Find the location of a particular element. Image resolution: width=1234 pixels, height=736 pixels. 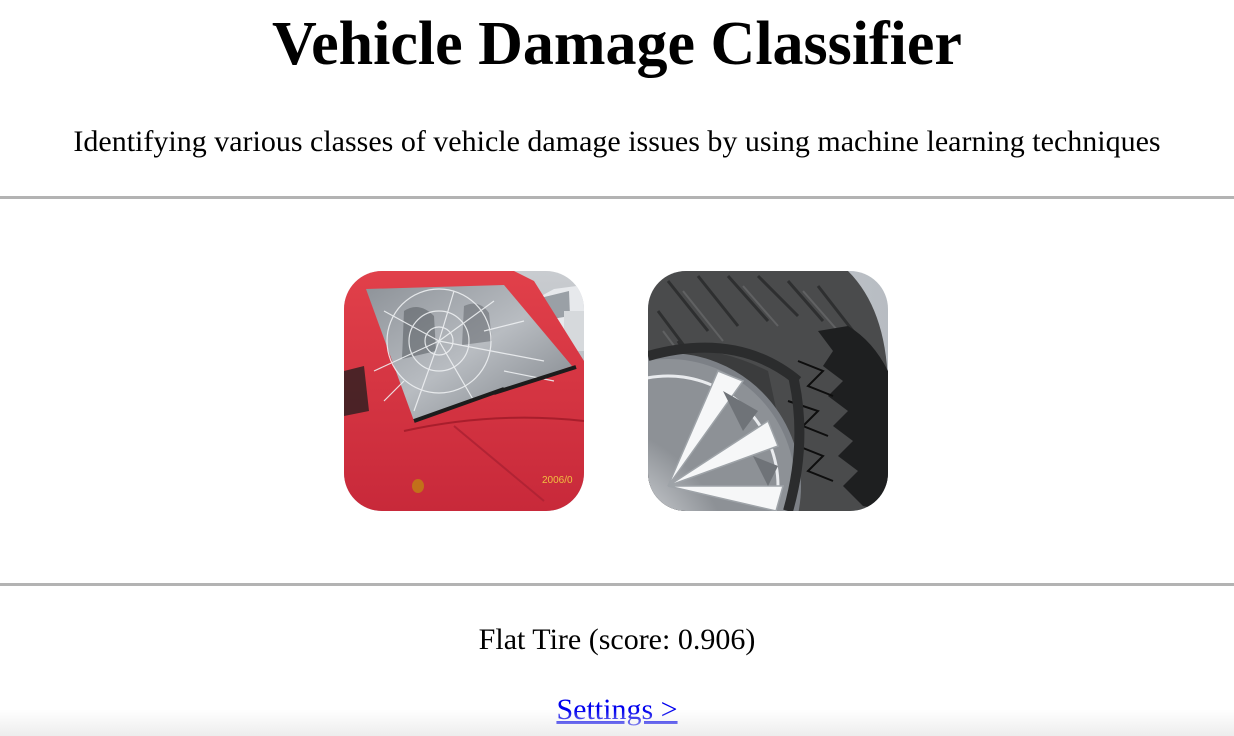

sample-image-flat-tire is located at coordinates (768, 391).